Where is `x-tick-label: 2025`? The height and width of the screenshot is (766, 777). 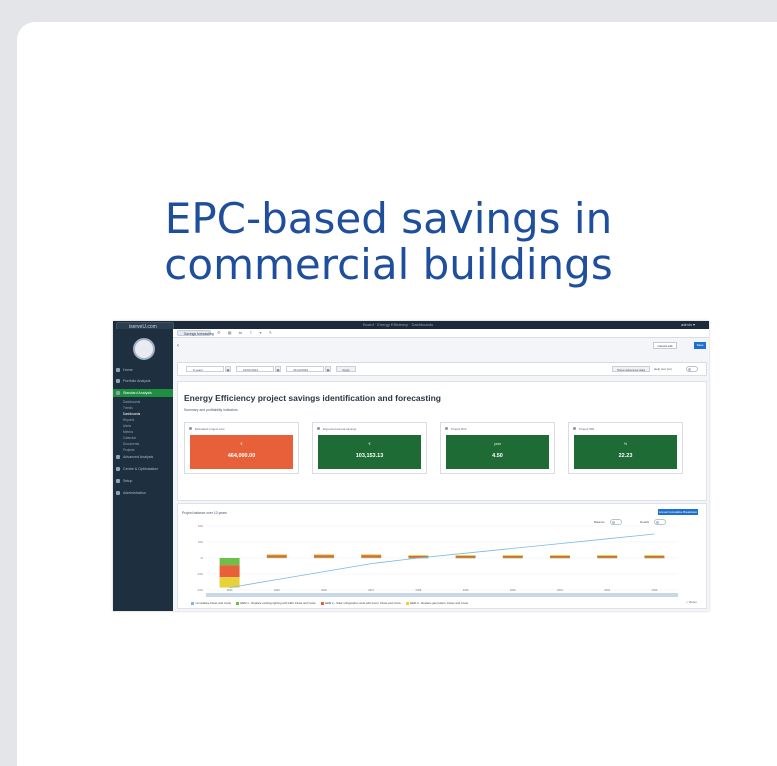
x-tick-label: 2025 is located at coordinates (277, 590).